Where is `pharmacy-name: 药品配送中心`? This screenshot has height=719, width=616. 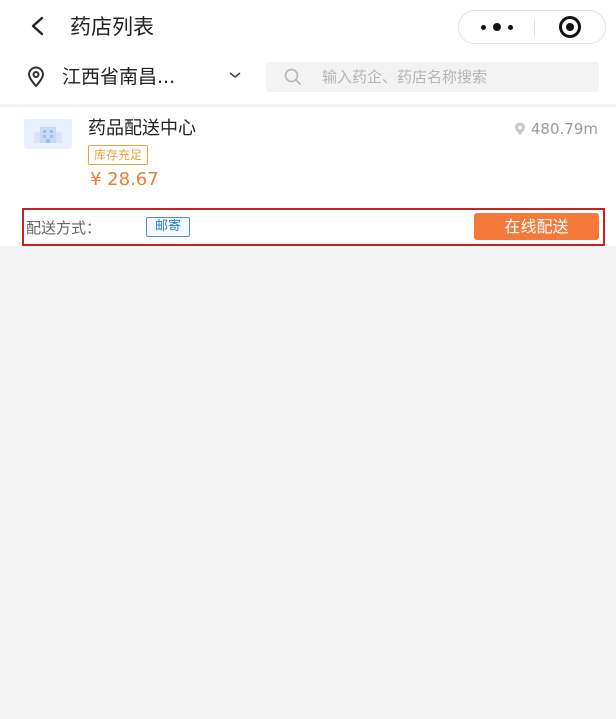
pharmacy-name: 药品配送中心 is located at coordinates (142, 128).